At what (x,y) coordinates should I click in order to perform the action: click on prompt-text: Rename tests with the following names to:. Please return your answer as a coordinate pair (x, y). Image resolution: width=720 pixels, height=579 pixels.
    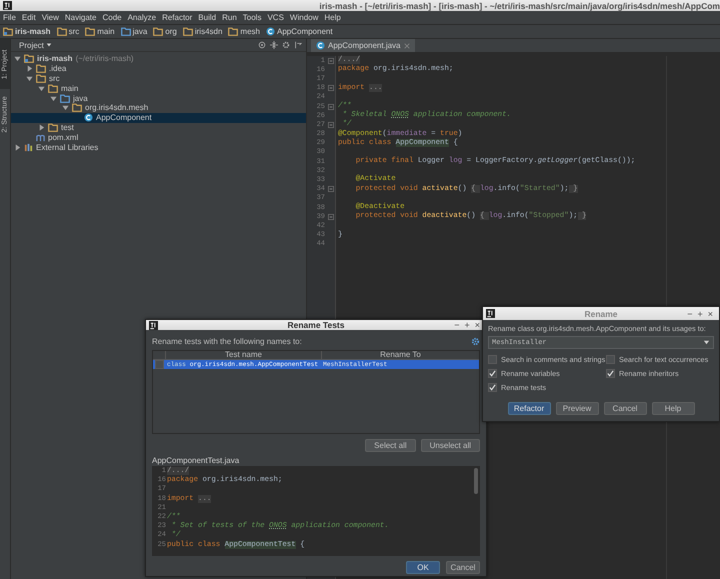
    Looking at the image, I should click on (227, 341).